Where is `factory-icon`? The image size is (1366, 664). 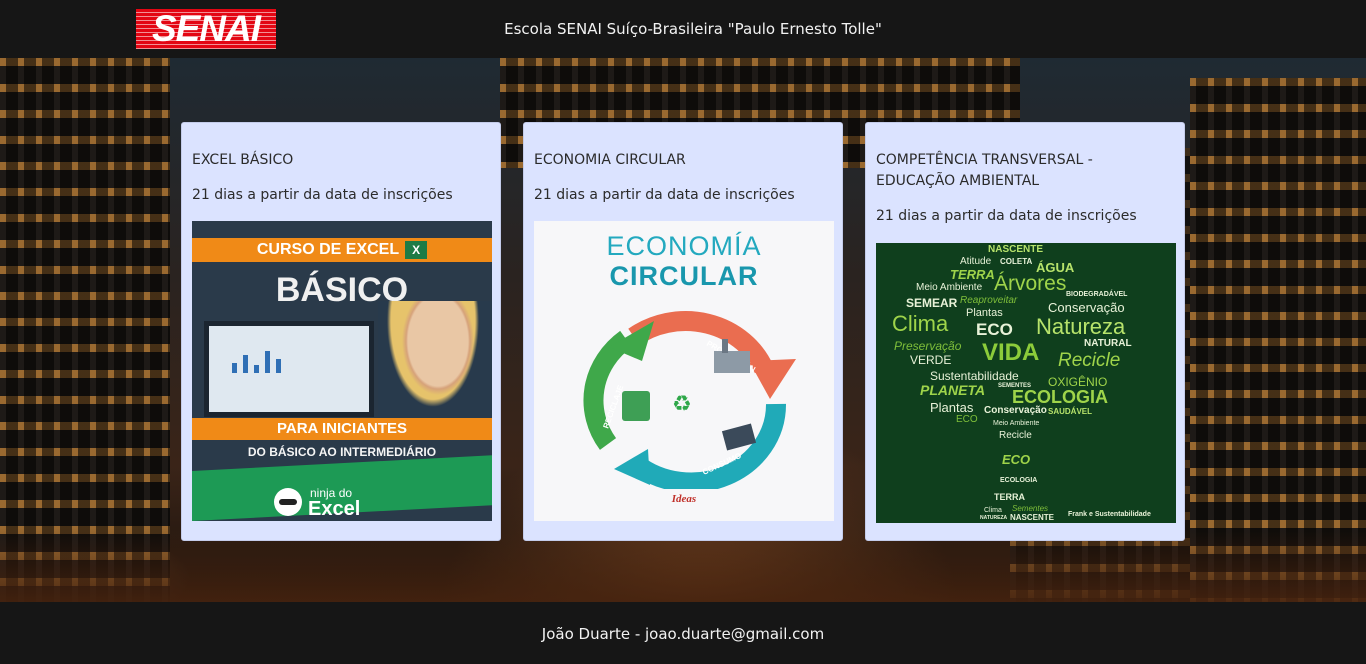
factory-icon is located at coordinates (732, 362).